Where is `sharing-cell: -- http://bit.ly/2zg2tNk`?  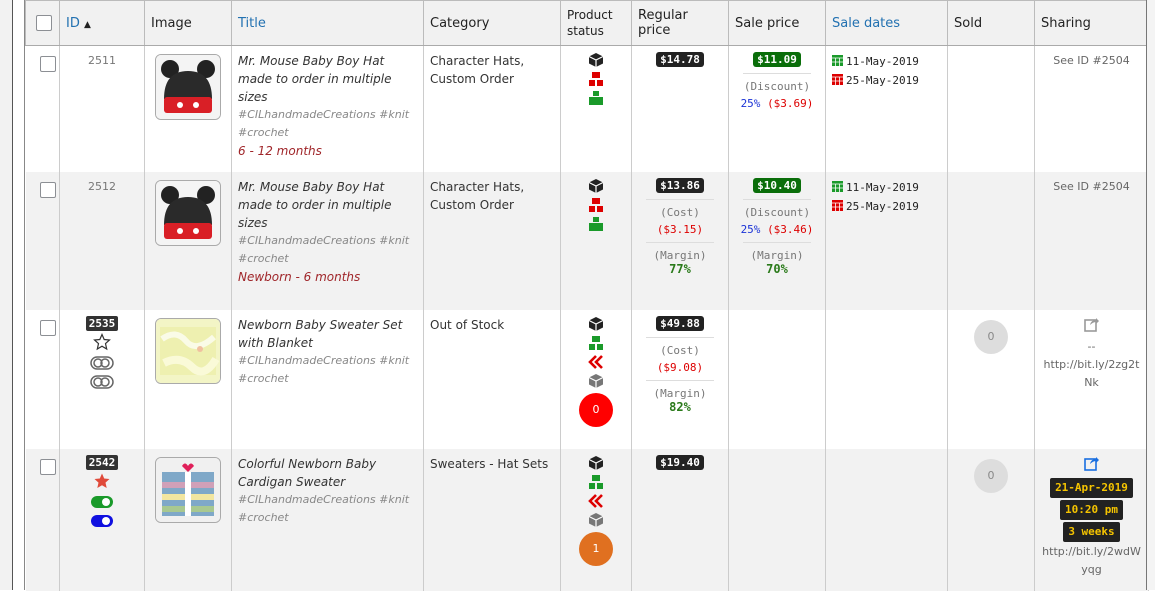 sharing-cell: -- http://bit.ly/2zg2tNk is located at coordinates (1091, 379).